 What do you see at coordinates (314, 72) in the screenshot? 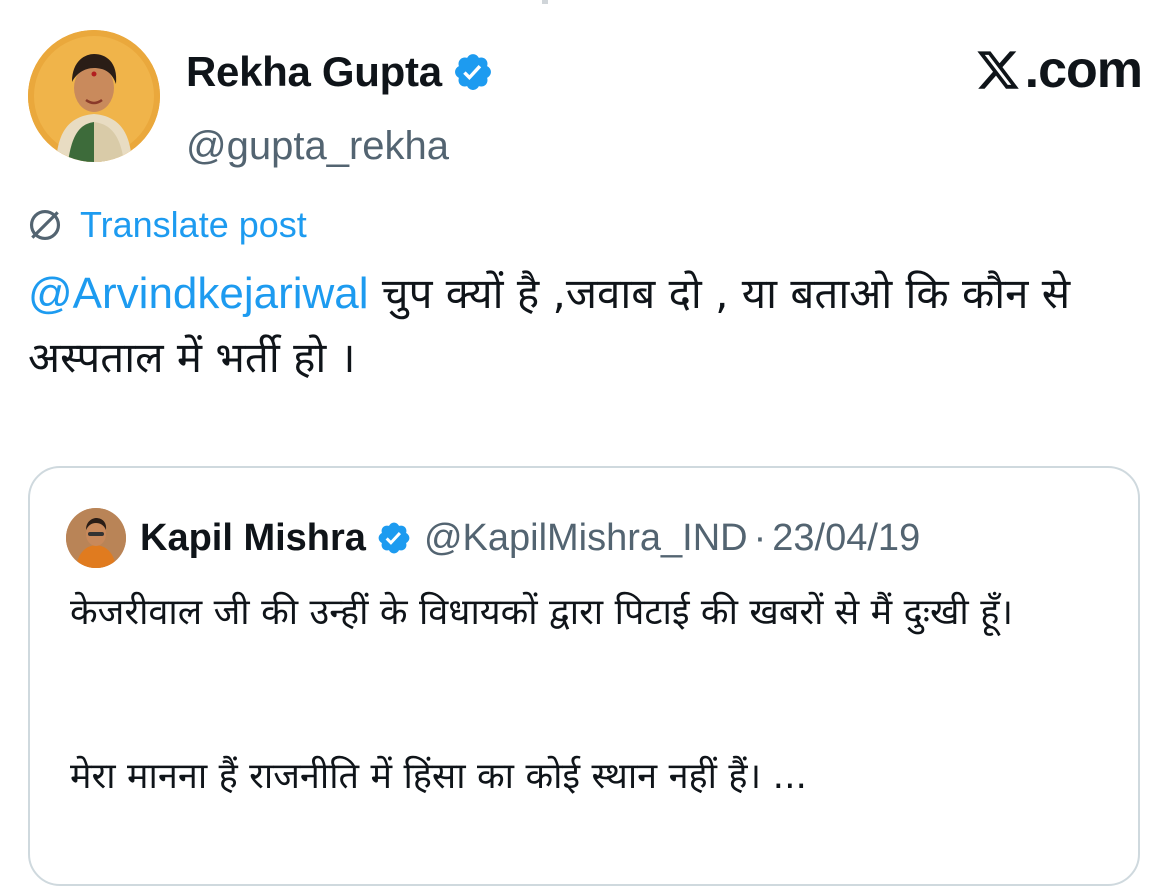
I see `author-name: Rekha Gupta` at bounding box center [314, 72].